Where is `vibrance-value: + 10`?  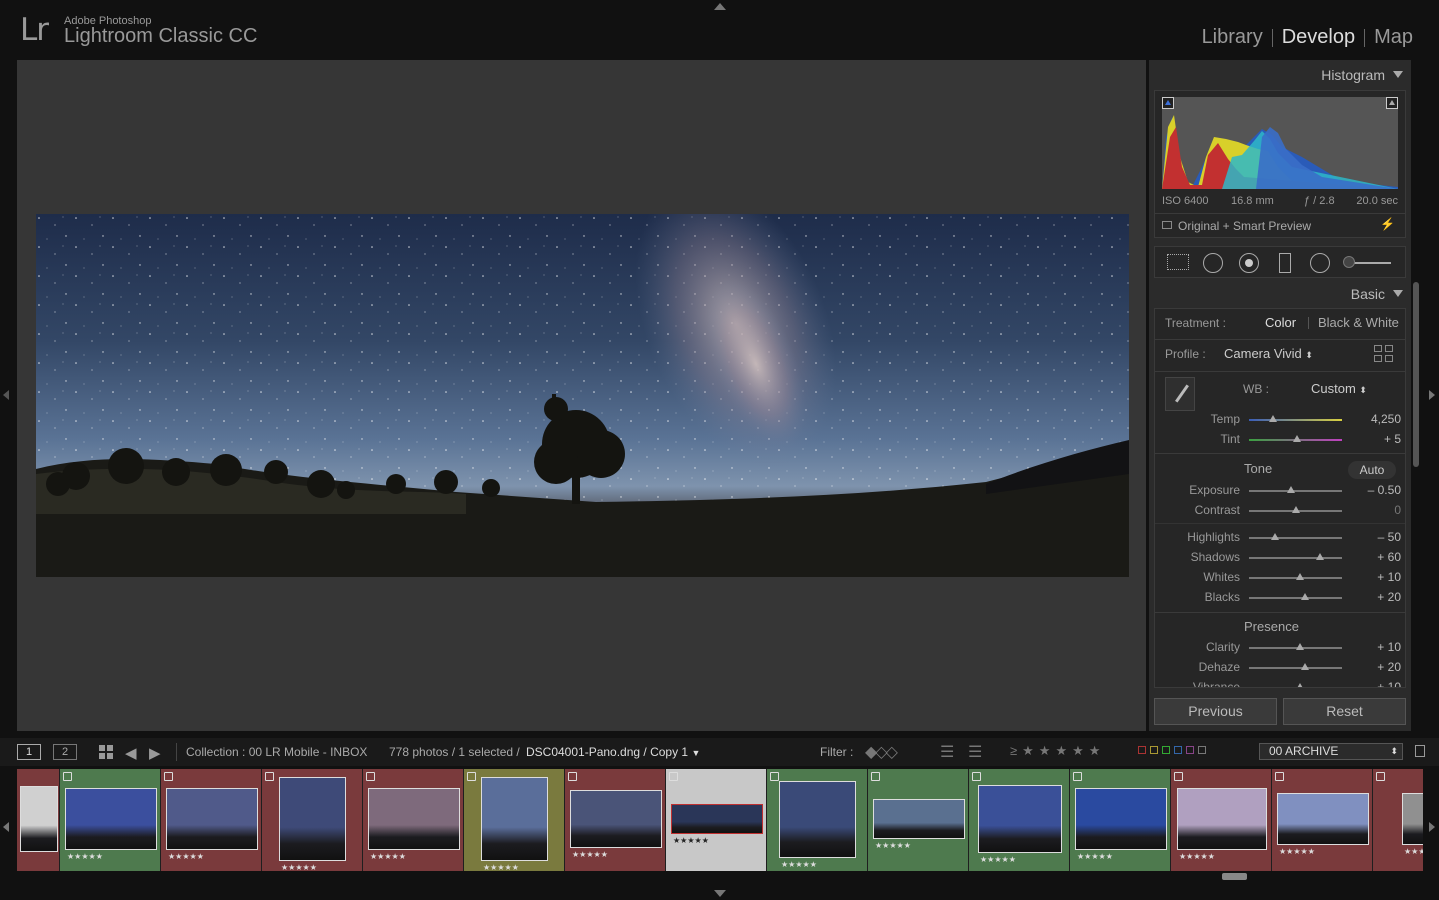 vibrance-value: + 10 is located at coordinates (1389, 683).